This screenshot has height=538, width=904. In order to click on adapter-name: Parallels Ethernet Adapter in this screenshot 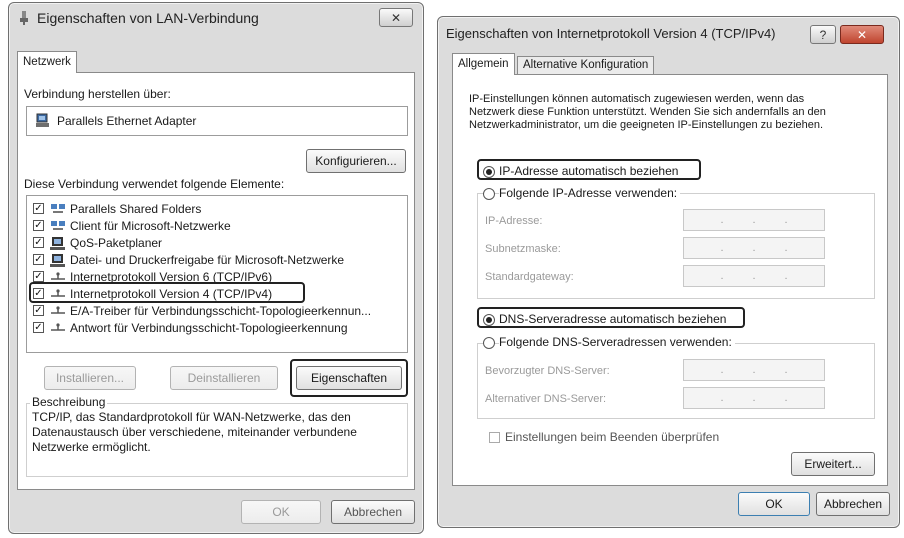, I will do `click(127, 121)`.